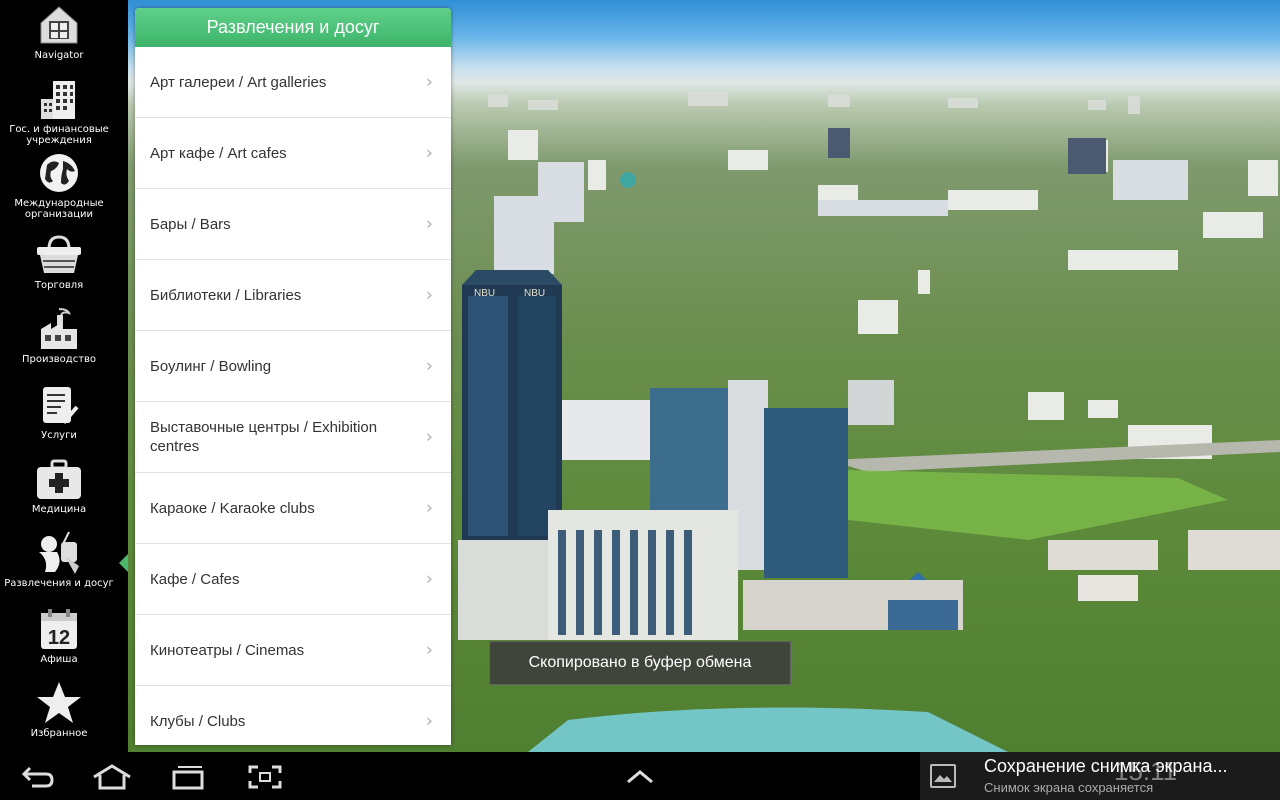 The width and height of the screenshot is (1280, 800). What do you see at coordinates (943, 776) in the screenshot?
I see `image-icon` at bounding box center [943, 776].